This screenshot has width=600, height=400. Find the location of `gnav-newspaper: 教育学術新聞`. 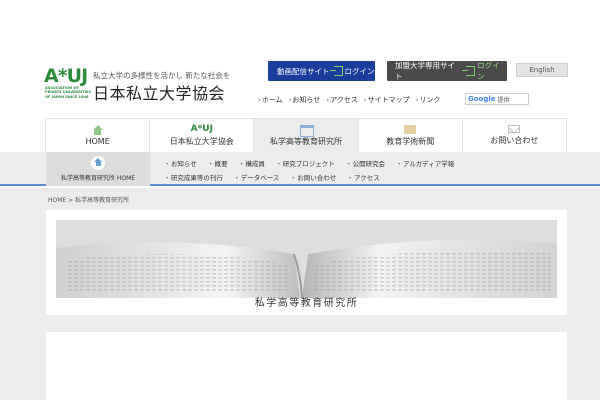

gnav-newspaper: 教育学術新聞 is located at coordinates (410, 135).